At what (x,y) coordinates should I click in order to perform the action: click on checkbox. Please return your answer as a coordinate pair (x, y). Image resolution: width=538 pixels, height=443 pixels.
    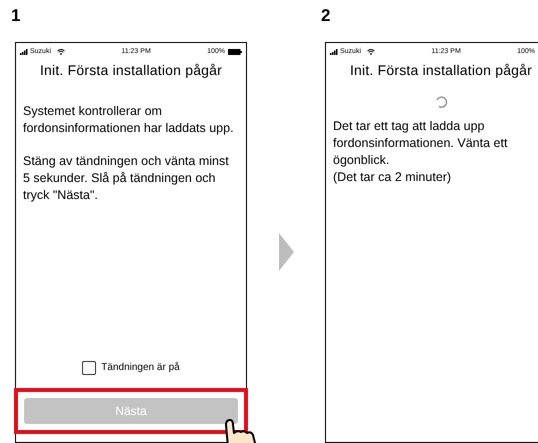
    Looking at the image, I should click on (89, 367).